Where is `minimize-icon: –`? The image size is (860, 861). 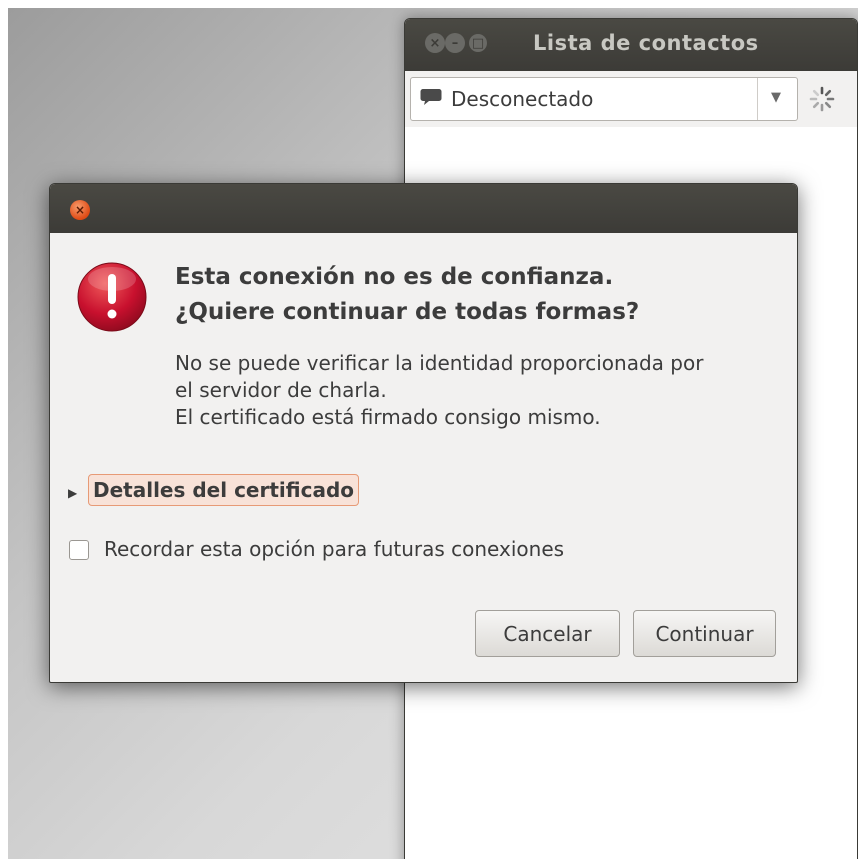 minimize-icon: – is located at coordinates (455, 43).